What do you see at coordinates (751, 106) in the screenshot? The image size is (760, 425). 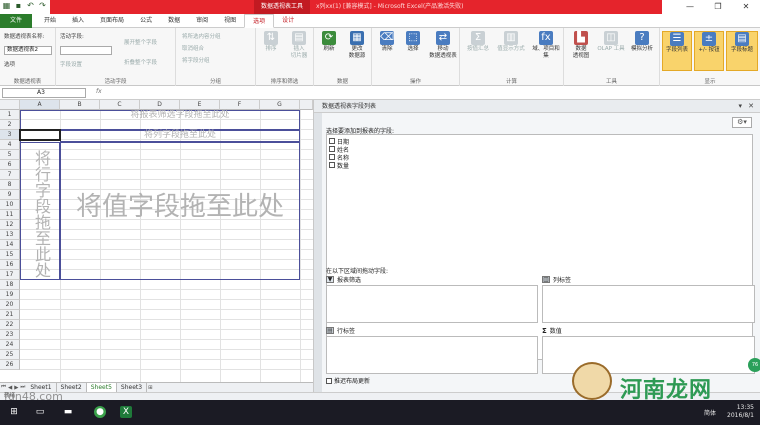 I see `pane-close-icon: ✕` at bounding box center [751, 106].